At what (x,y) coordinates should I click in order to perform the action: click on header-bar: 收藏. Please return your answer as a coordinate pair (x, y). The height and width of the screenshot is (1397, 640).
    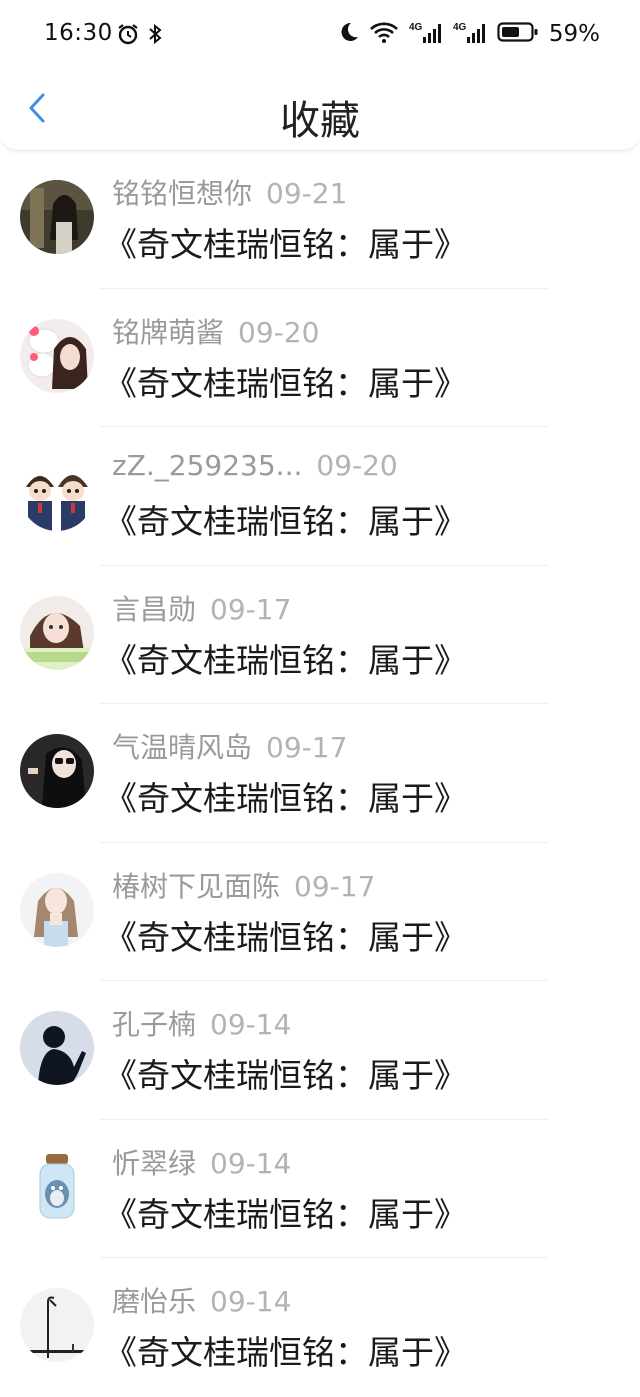
    Looking at the image, I should click on (320, 110).